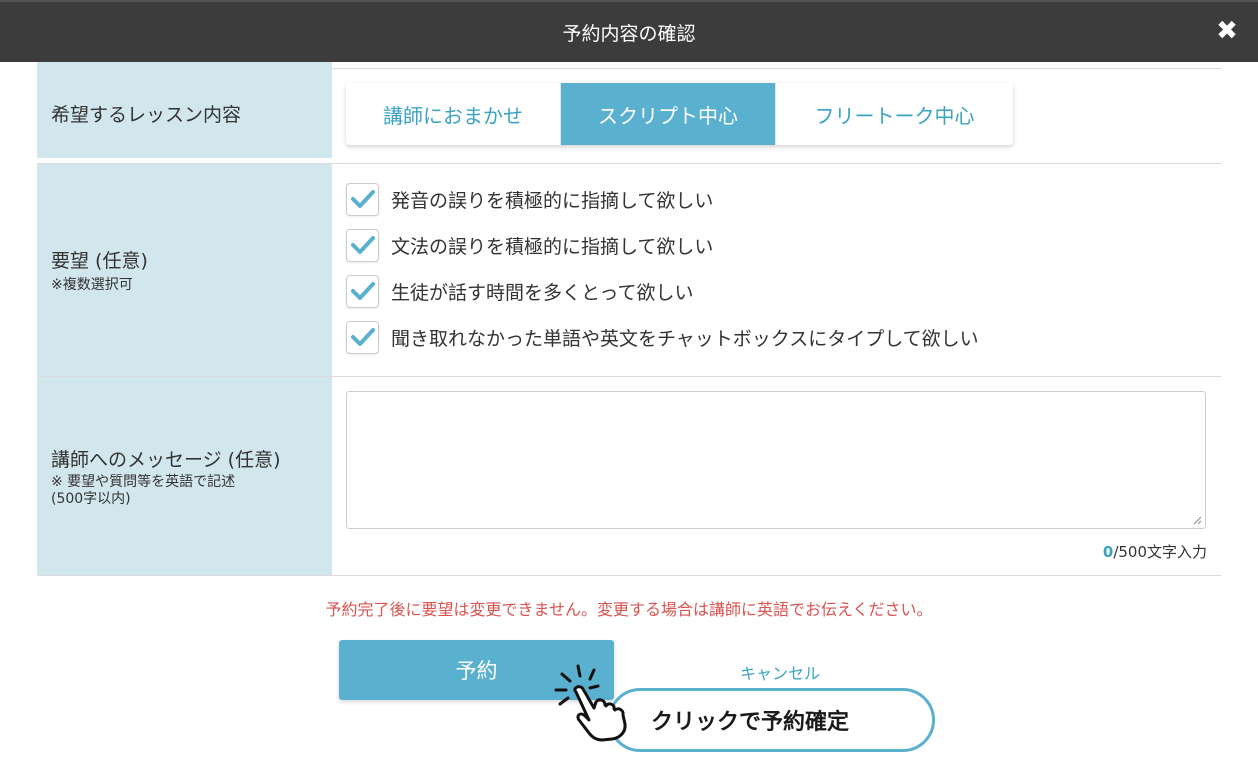 This screenshot has height=768, width=1258. What do you see at coordinates (1227, 31) in the screenshot?
I see `close-icon: ✖` at bounding box center [1227, 31].